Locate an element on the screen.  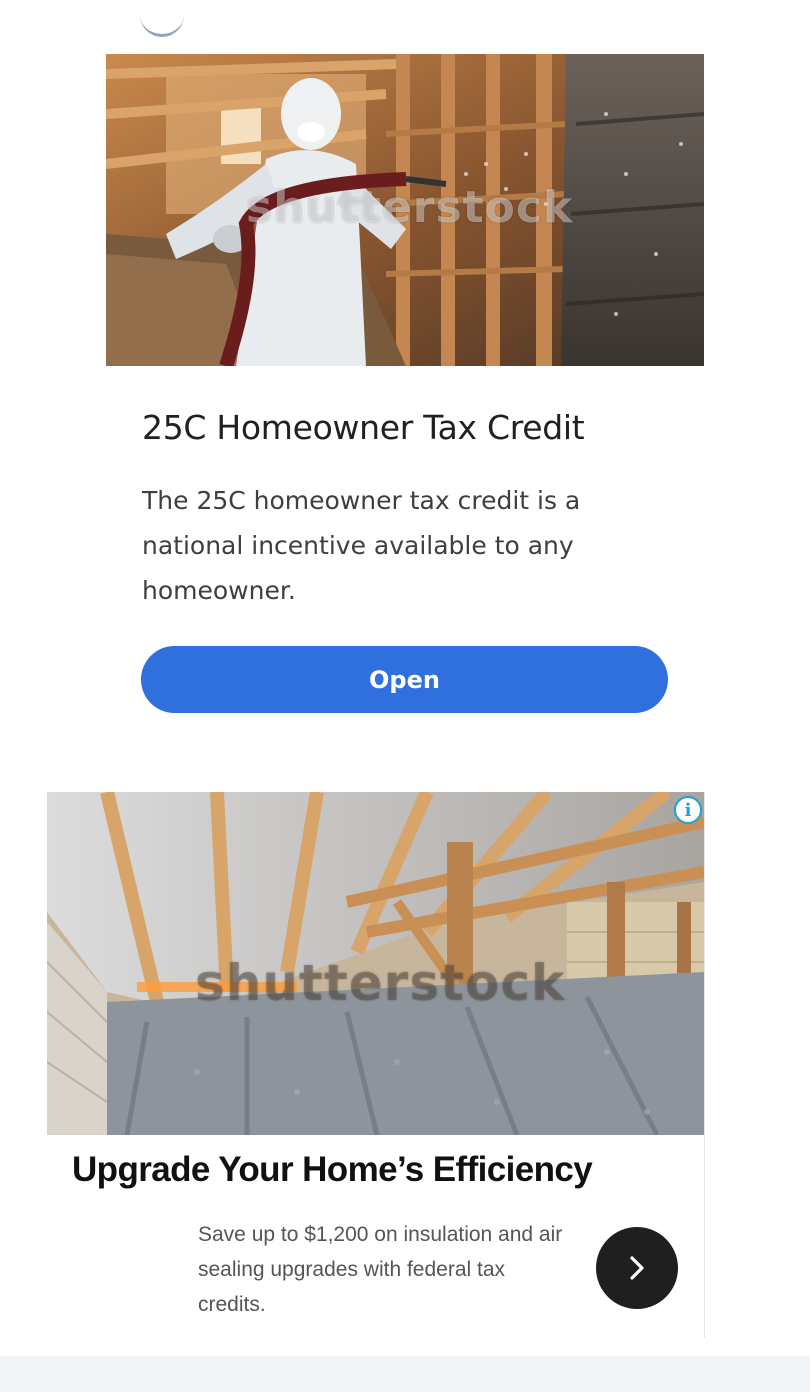
next-button is located at coordinates (637, 1268).